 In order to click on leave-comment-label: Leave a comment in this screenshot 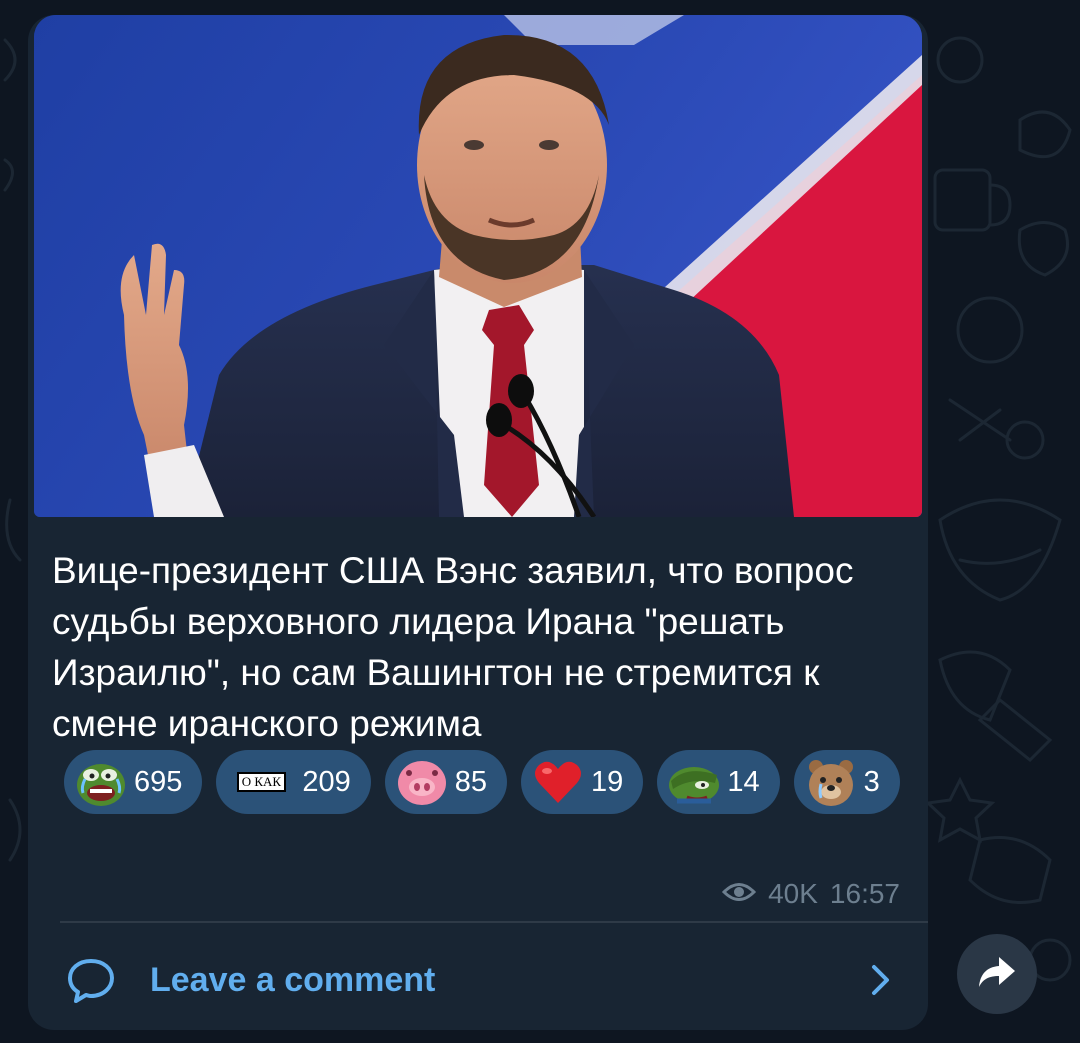, I will do `click(293, 980)`.